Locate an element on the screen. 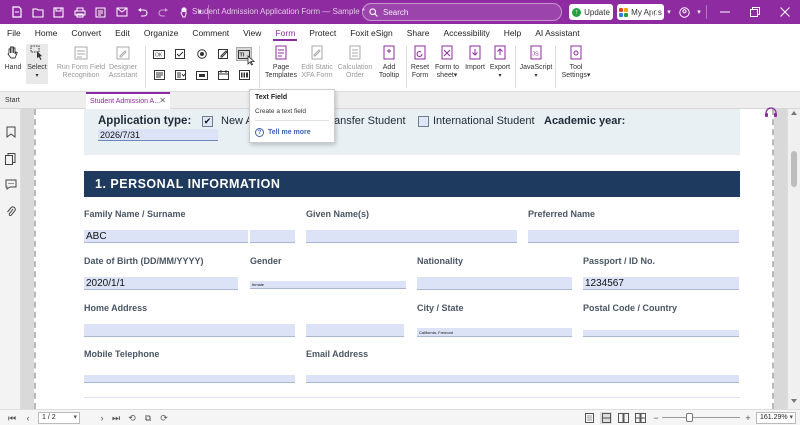 This screenshot has height=425, width=800. scrollbar-thumb is located at coordinates (794, 169).